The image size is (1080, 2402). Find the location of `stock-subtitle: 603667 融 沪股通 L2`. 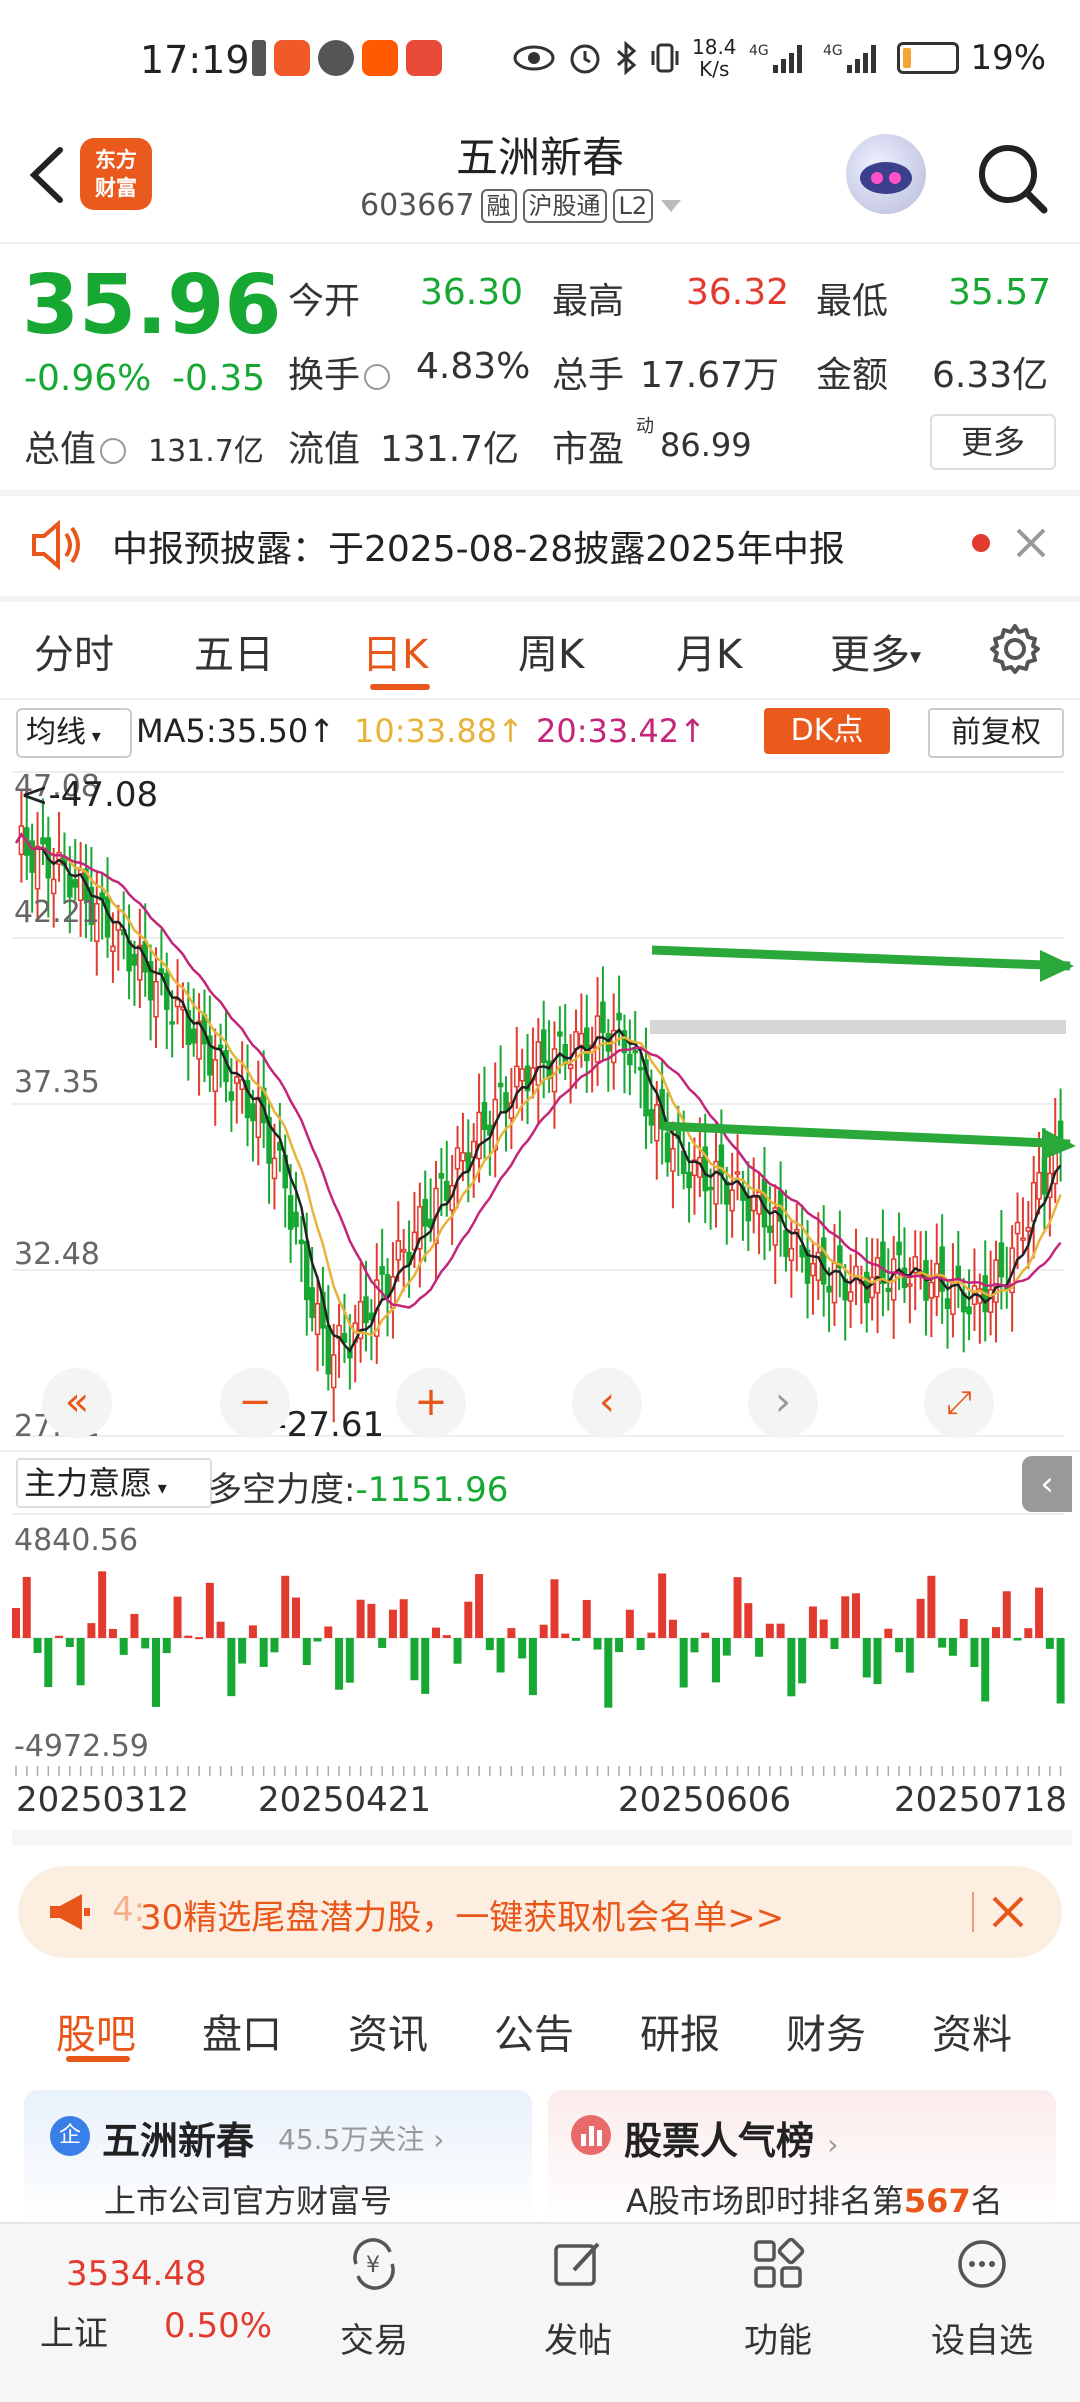

stock-subtitle: 603667 融 沪股通 L2 is located at coordinates (521, 205).